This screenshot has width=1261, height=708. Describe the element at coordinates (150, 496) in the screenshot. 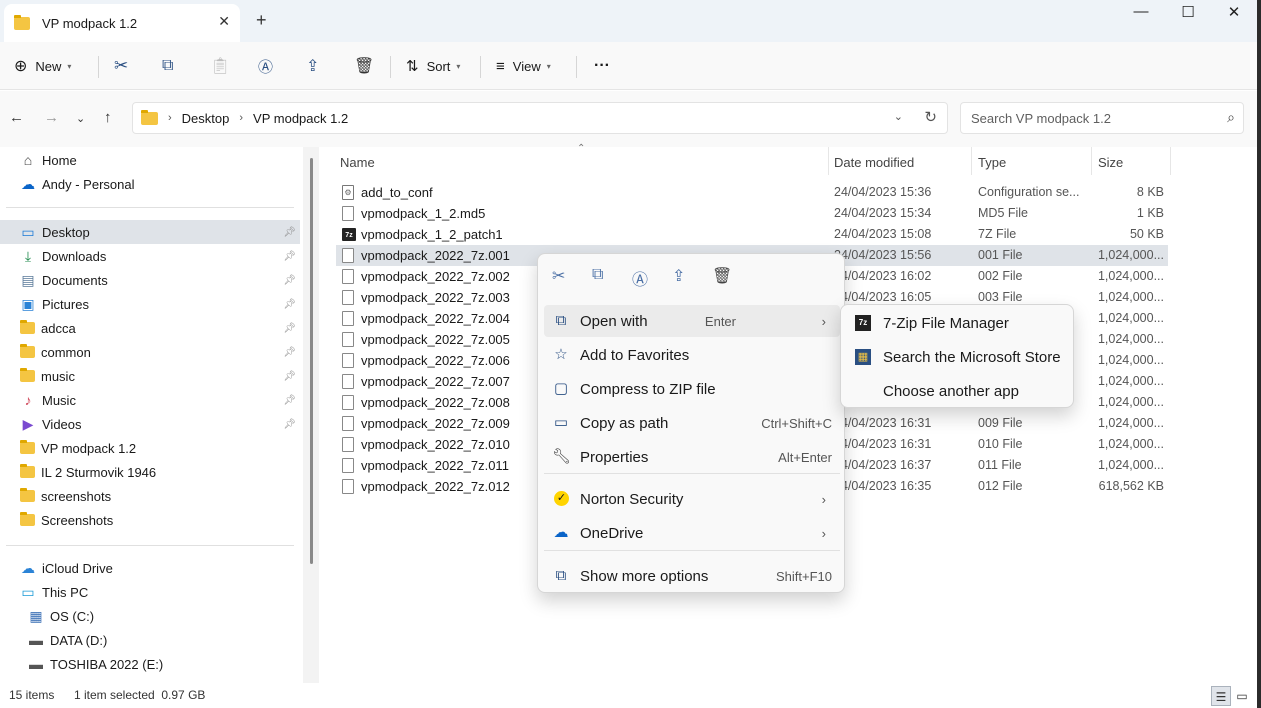

I see `sidebar-item-screenshots: screenshots` at that location.